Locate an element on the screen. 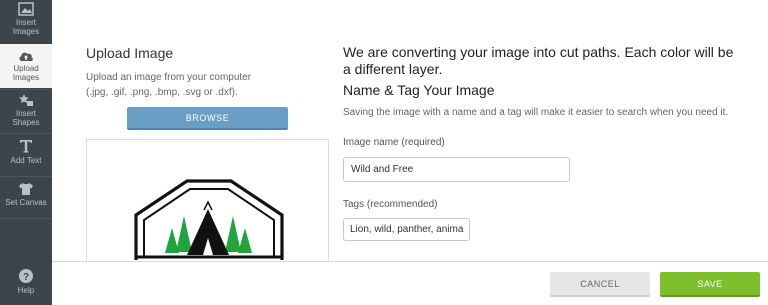  sidebar-item-label: Set Canvas is located at coordinates (26, 202).